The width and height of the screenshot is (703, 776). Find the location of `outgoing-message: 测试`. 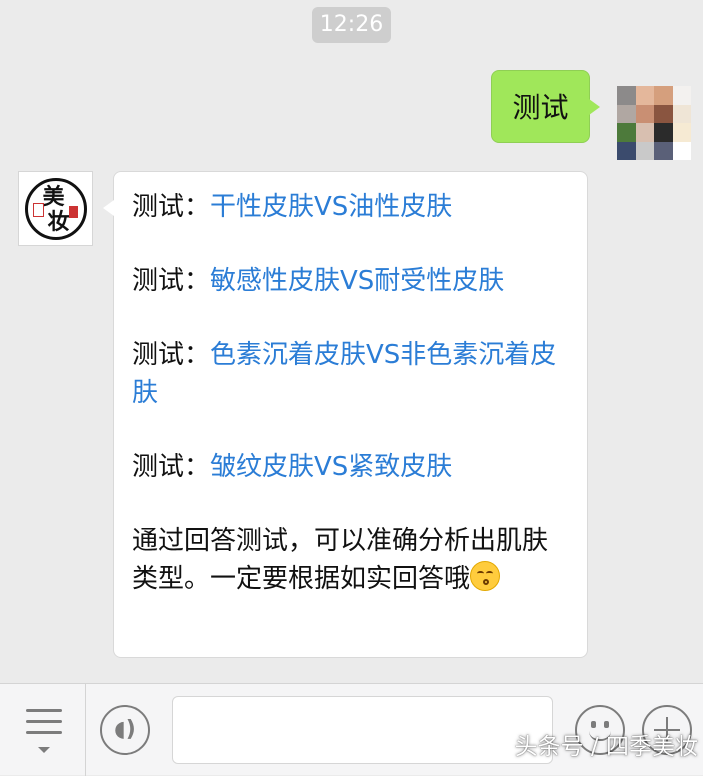

outgoing-message: 测试 is located at coordinates (545, 106).